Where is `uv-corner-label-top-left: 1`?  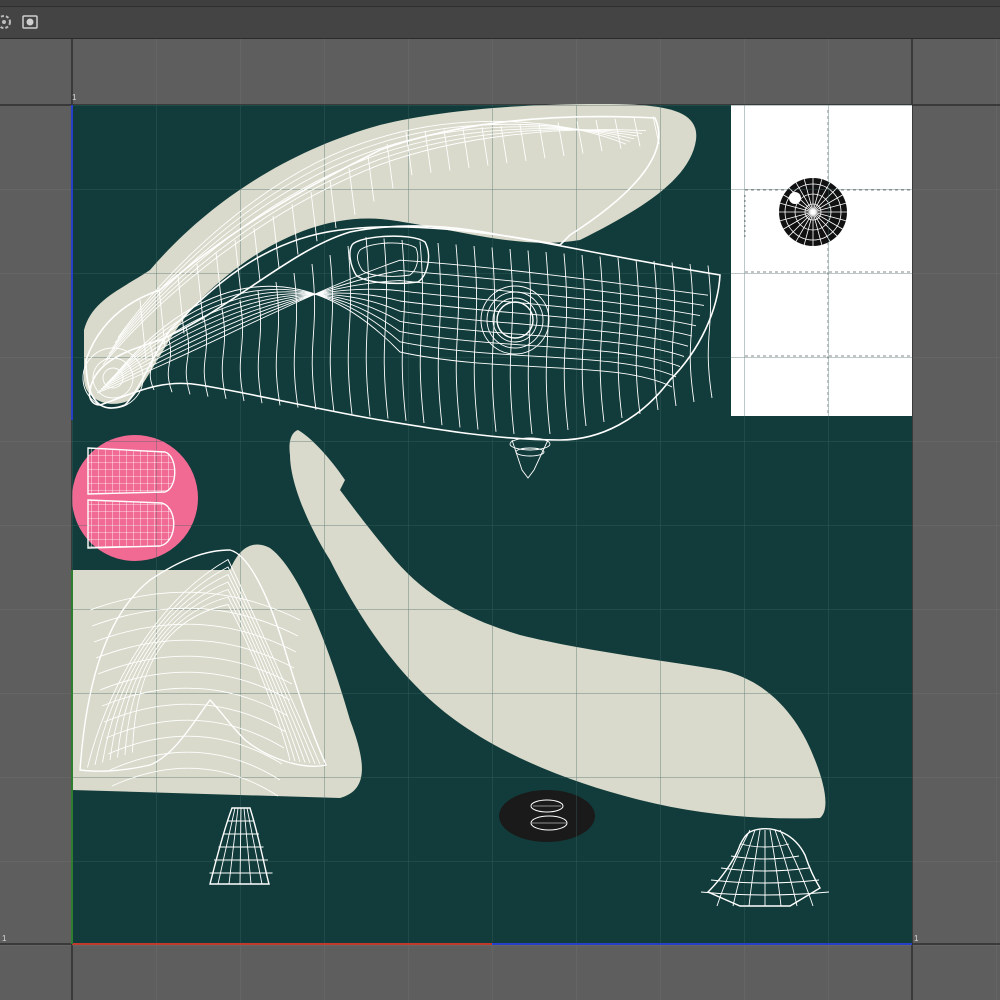 uv-corner-label-top-left: 1 is located at coordinates (74, 97).